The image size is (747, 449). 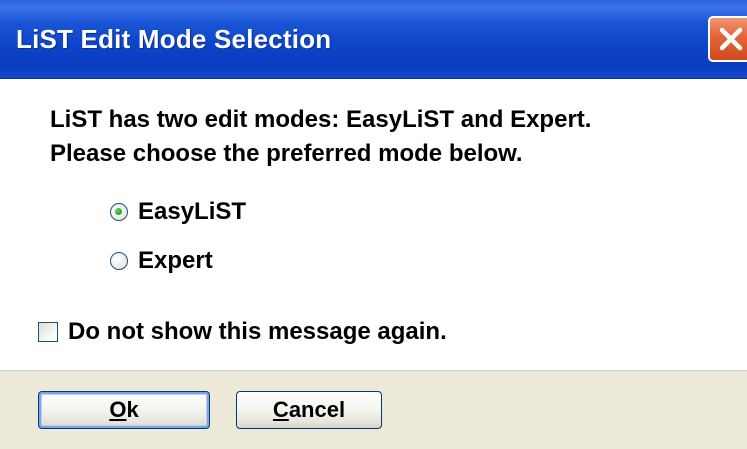 What do you see at coordinates (119, 261) in the screenshot?
I see `radio-button-expert` at bounding box center [119, 261].